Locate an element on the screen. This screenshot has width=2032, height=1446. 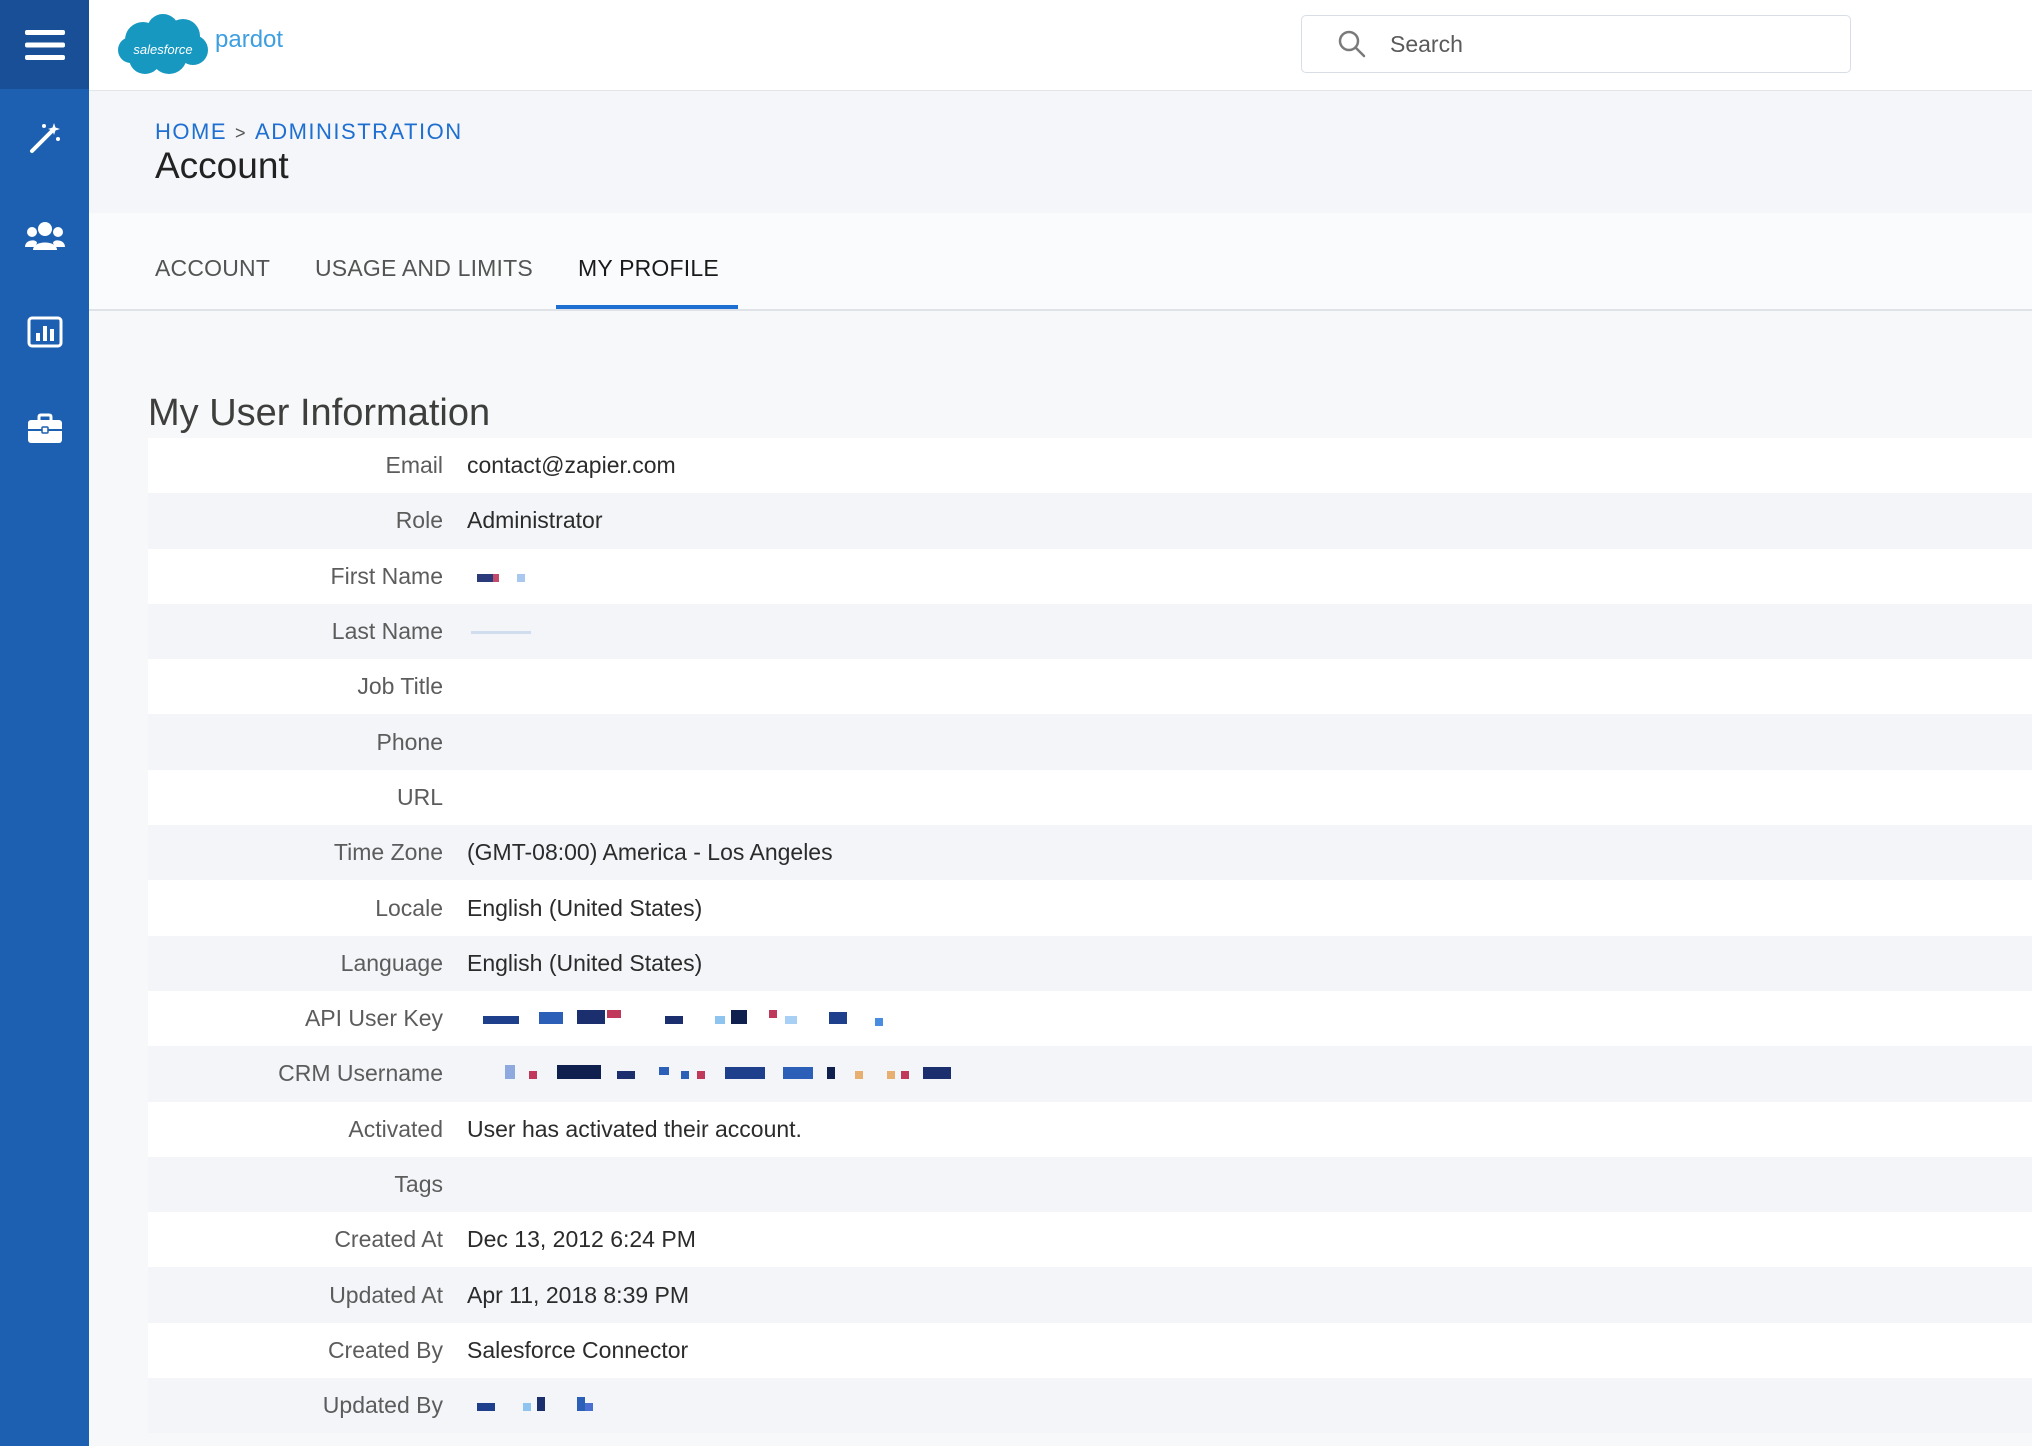
field-row-first-name: First Name is located at coordinates (1090, 576).